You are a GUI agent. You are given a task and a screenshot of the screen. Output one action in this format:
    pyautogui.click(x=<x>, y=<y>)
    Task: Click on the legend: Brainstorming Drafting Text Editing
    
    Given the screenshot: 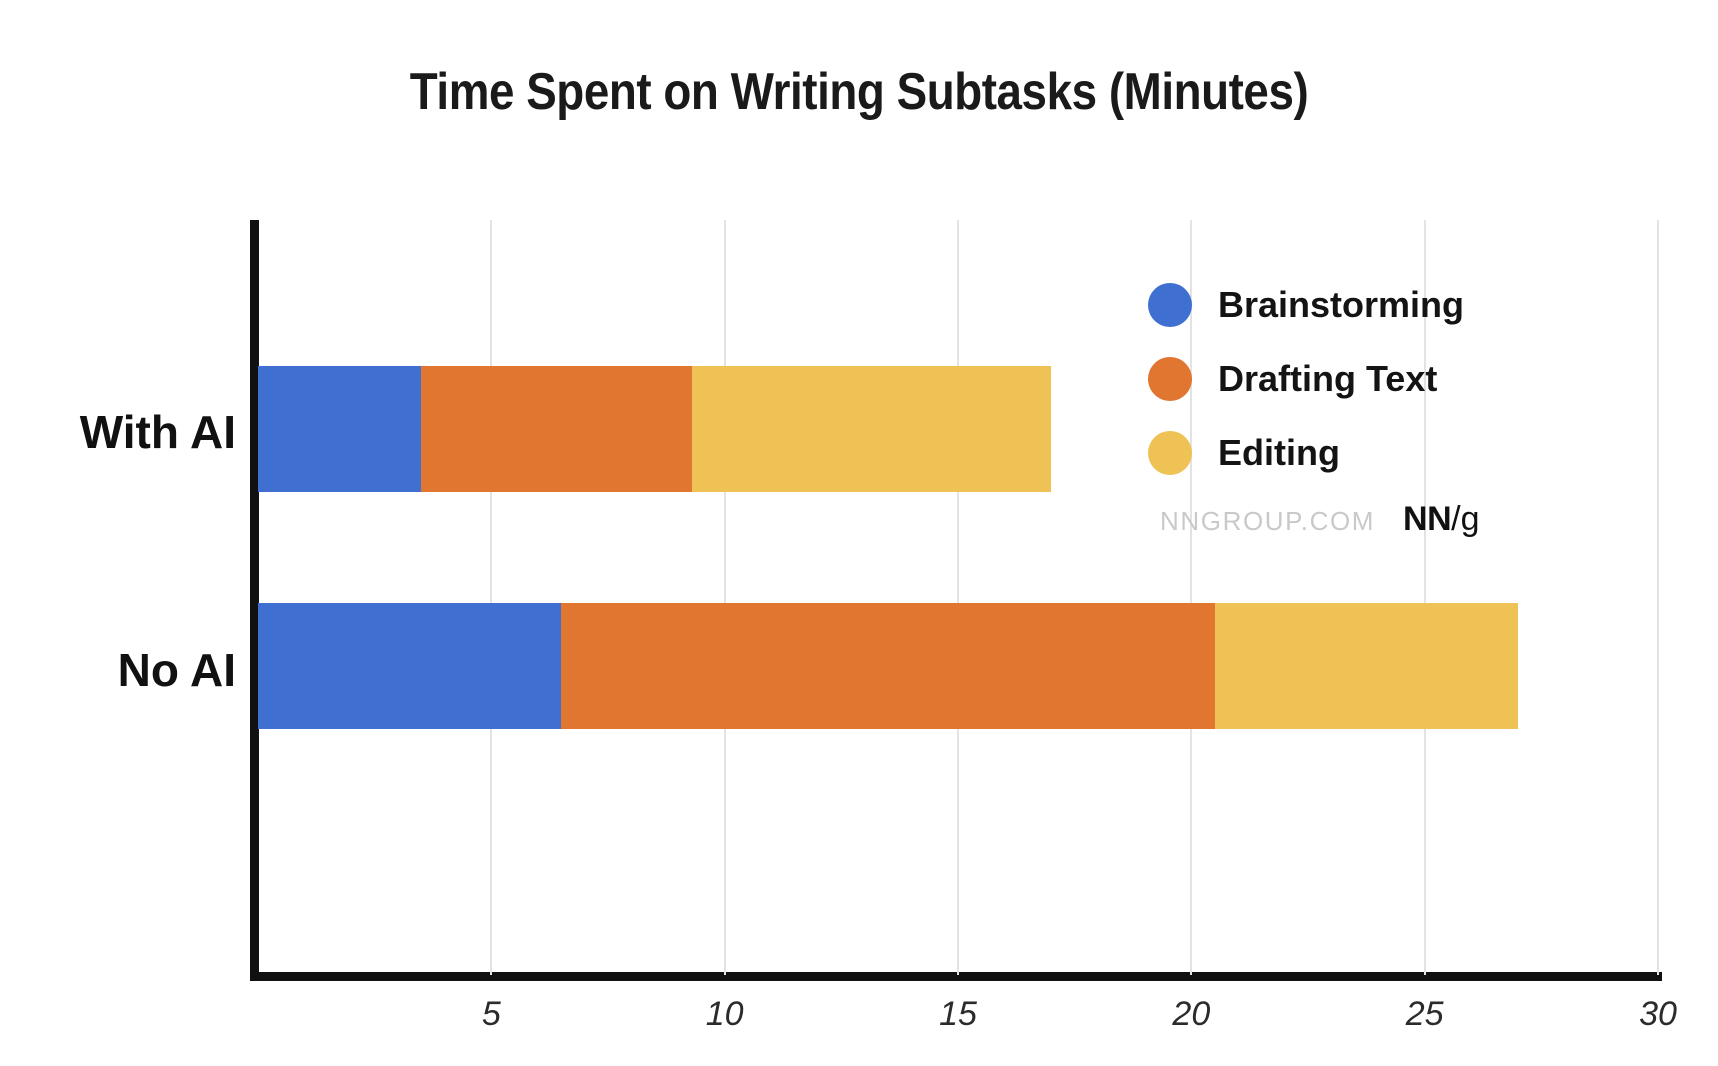 What is the action you would take?
    pyautogui.click(x=1328, y=379)
    